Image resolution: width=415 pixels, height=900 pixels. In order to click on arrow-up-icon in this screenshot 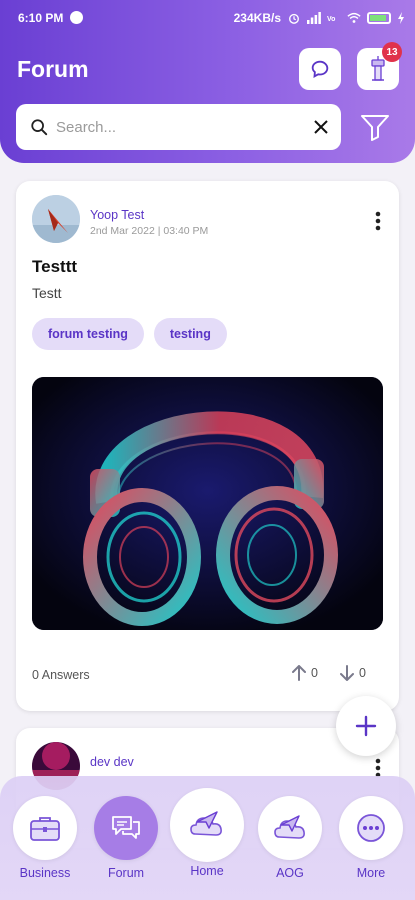, I will do `click(299, 673)`.